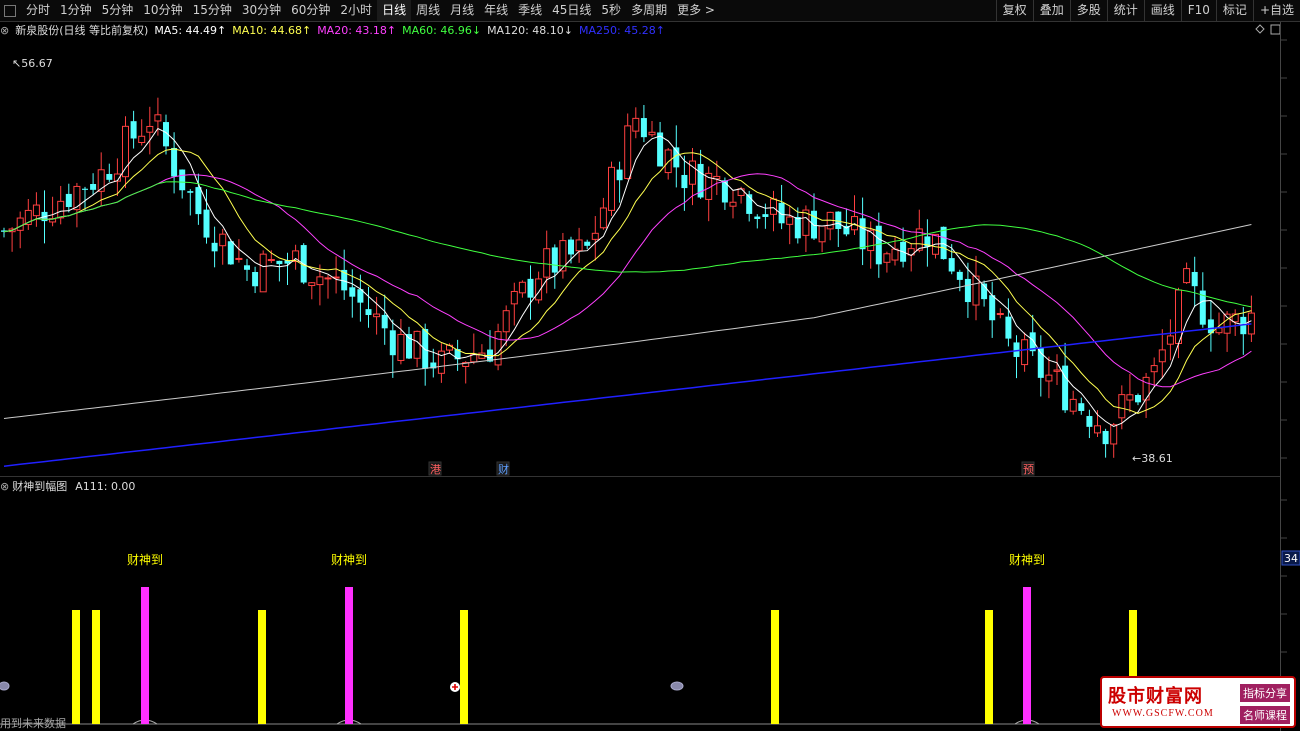 This screenshot has height=731, width=1300. I want to click on pane-divider, so click(640, 476).